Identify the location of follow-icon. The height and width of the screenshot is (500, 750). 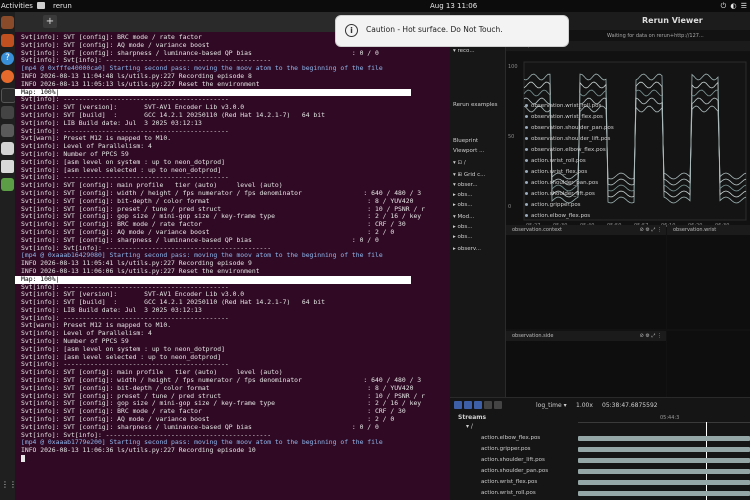
(498, 405).